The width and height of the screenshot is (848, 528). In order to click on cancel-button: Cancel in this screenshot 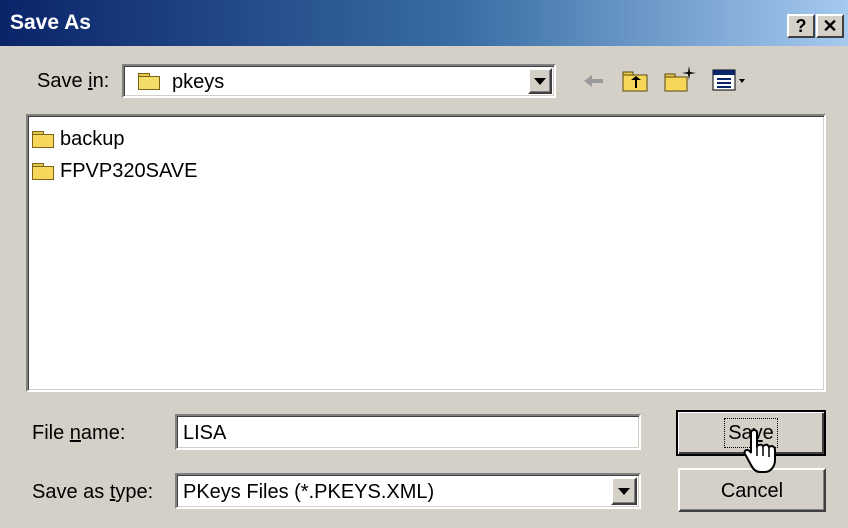, I will do `click(752, 490)`.